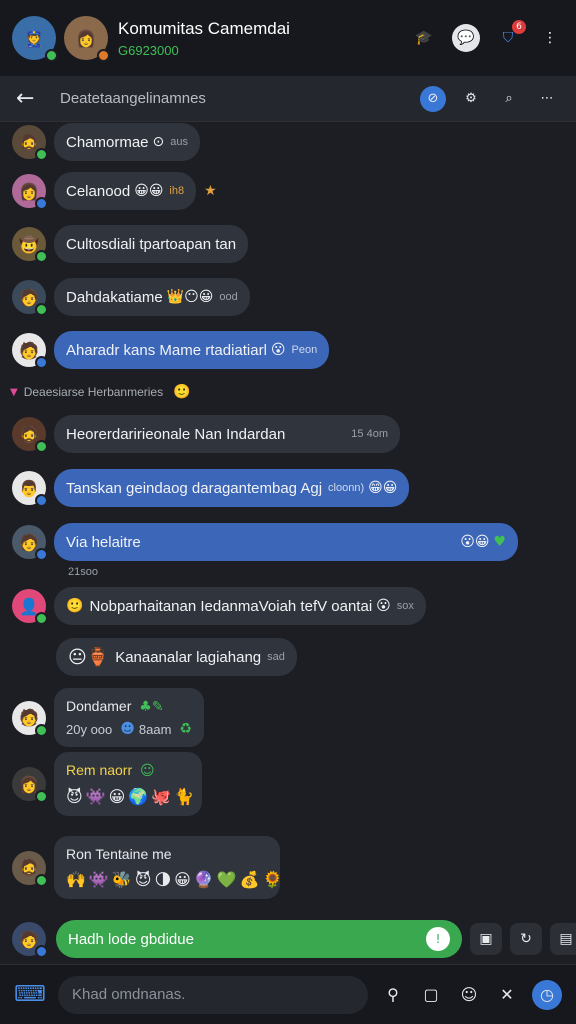  I want to click on emoji-icon: ☻, so click(127, 729).